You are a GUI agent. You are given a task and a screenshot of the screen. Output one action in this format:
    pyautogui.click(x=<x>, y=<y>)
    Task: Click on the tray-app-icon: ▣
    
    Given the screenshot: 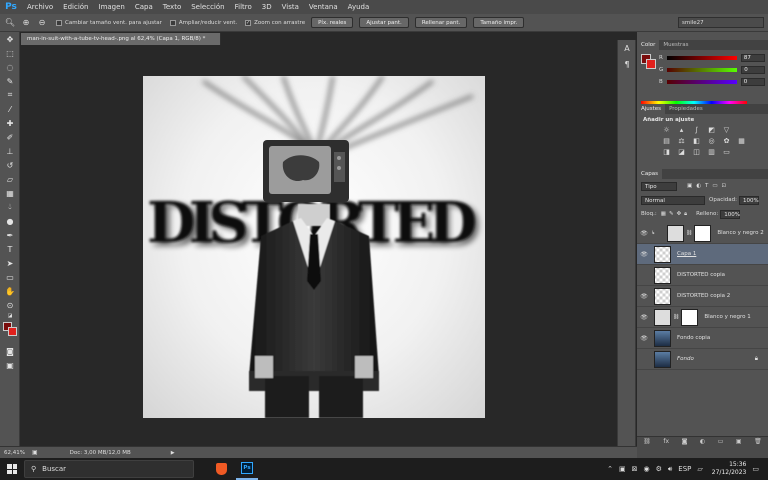 What is the action you would take?
    pyautogui.click(x=622, y=469)
    